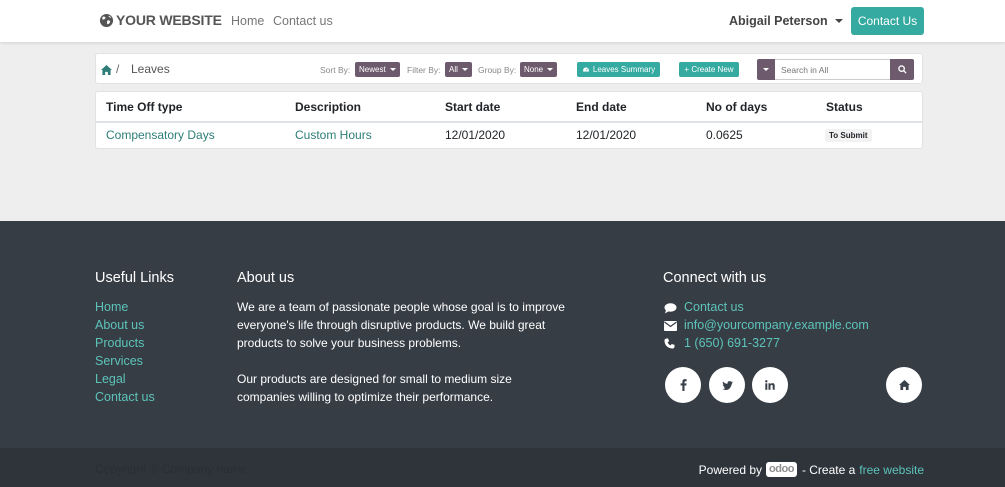 Image resolution: width=1005 pixels, height=487 pixels. I want to click on dashboard-icon, so click(586, 69).